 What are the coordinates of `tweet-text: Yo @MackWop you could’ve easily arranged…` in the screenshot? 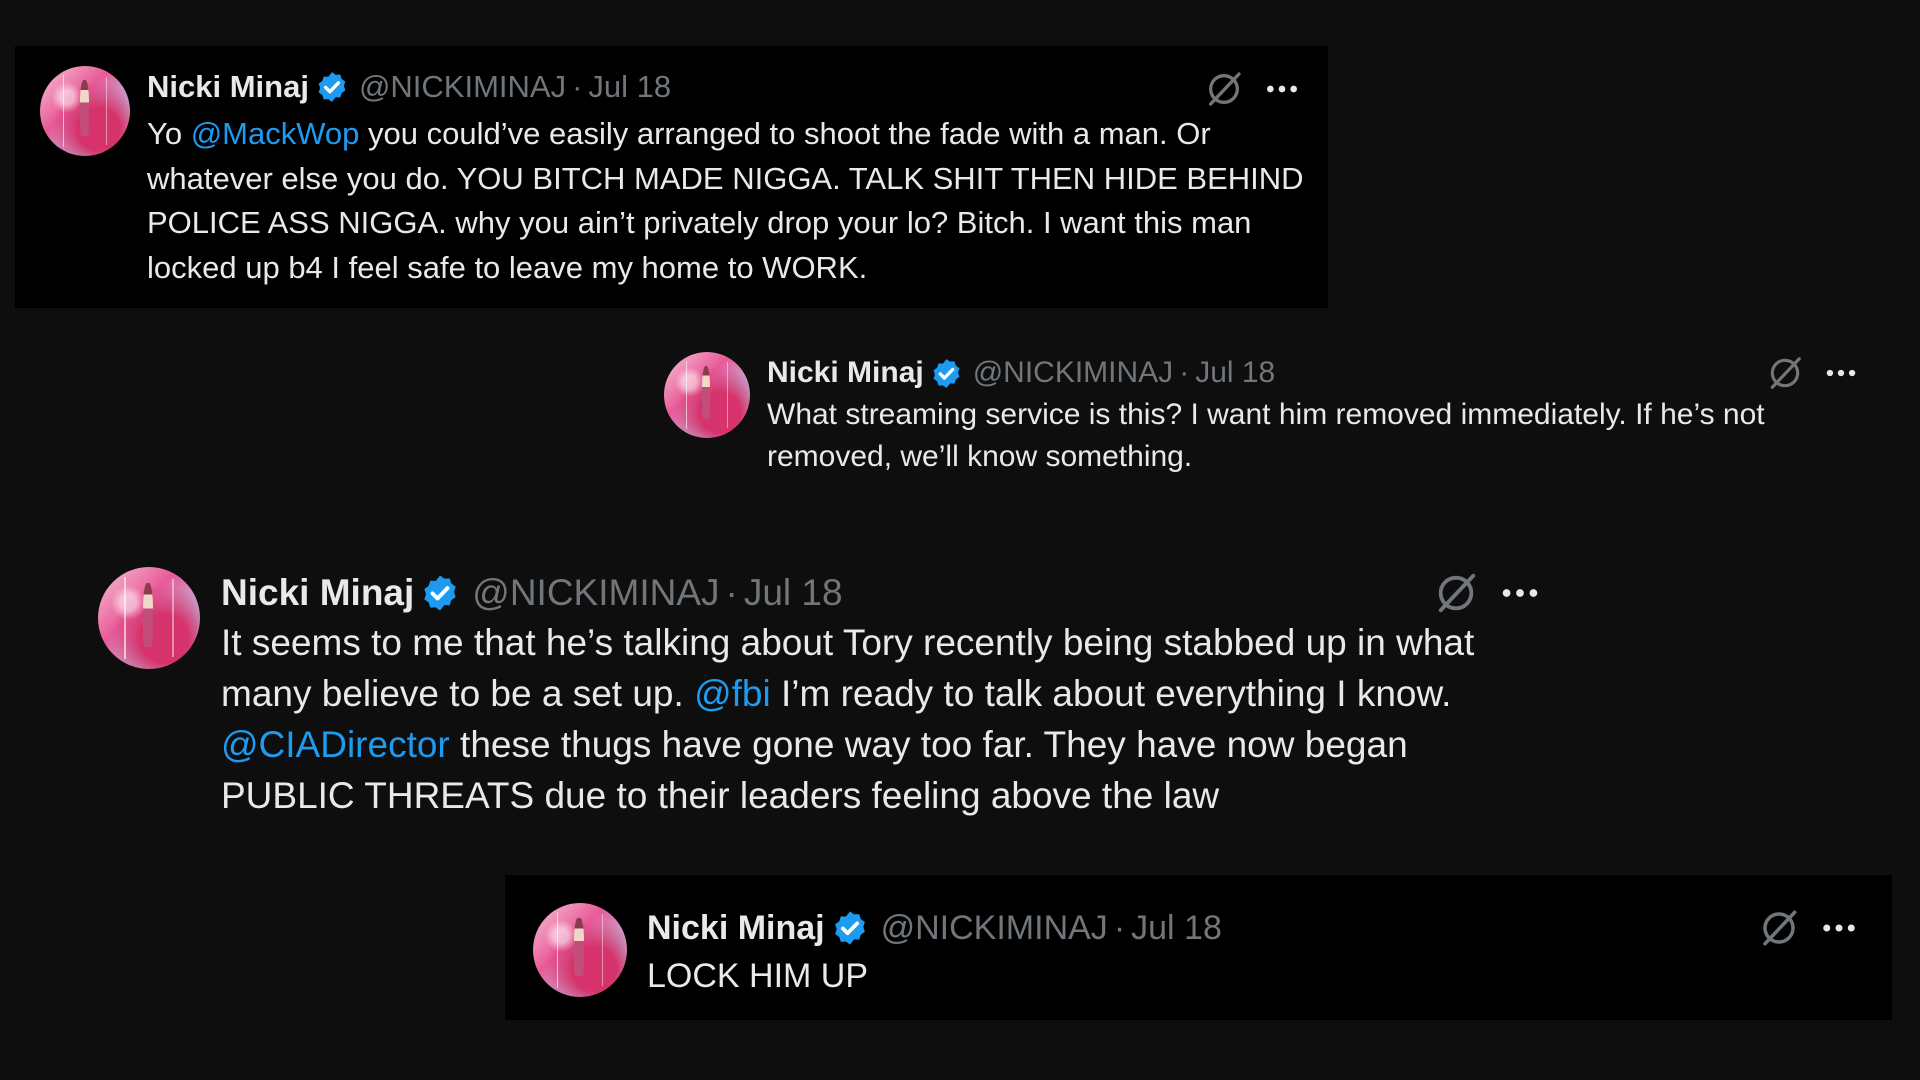 It's located at (727, 201).